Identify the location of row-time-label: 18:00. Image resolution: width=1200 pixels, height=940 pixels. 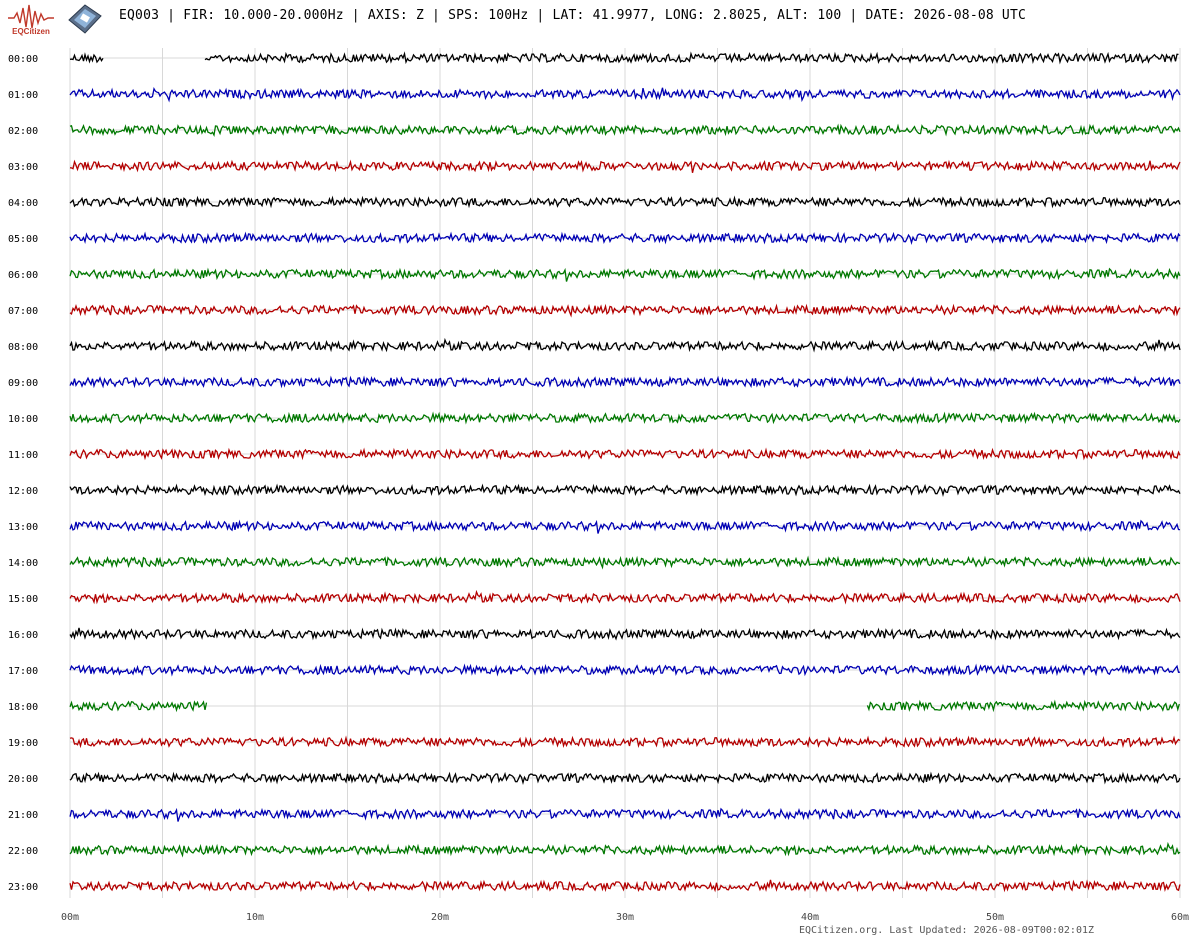
(23, 707).